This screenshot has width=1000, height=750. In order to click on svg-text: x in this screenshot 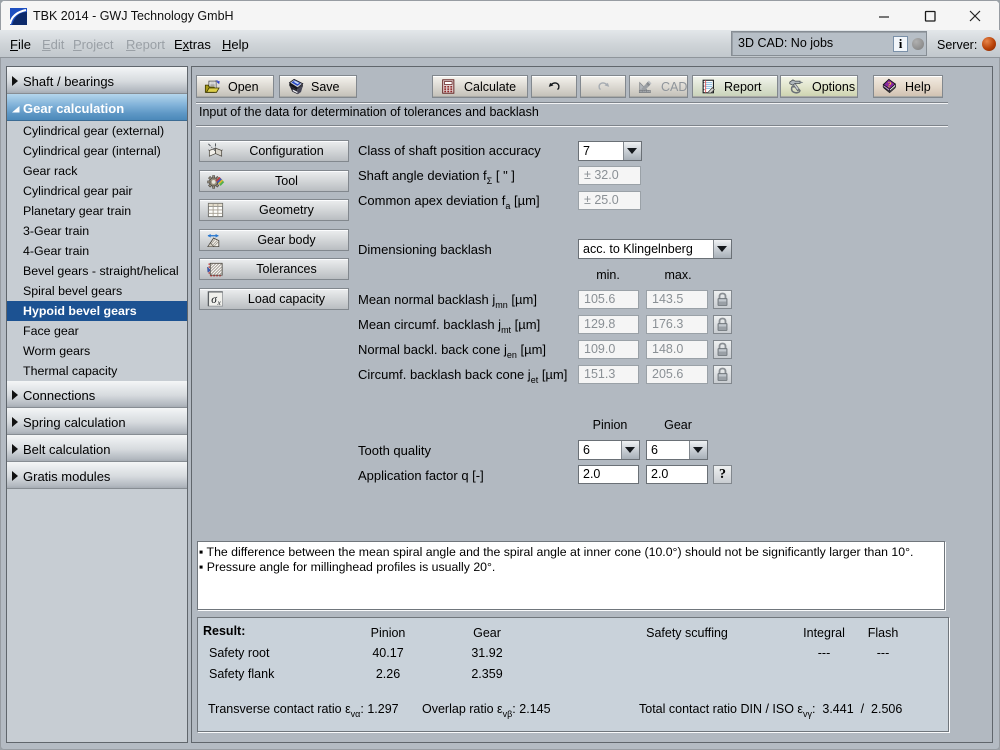, I will do `click(219, 302)`.